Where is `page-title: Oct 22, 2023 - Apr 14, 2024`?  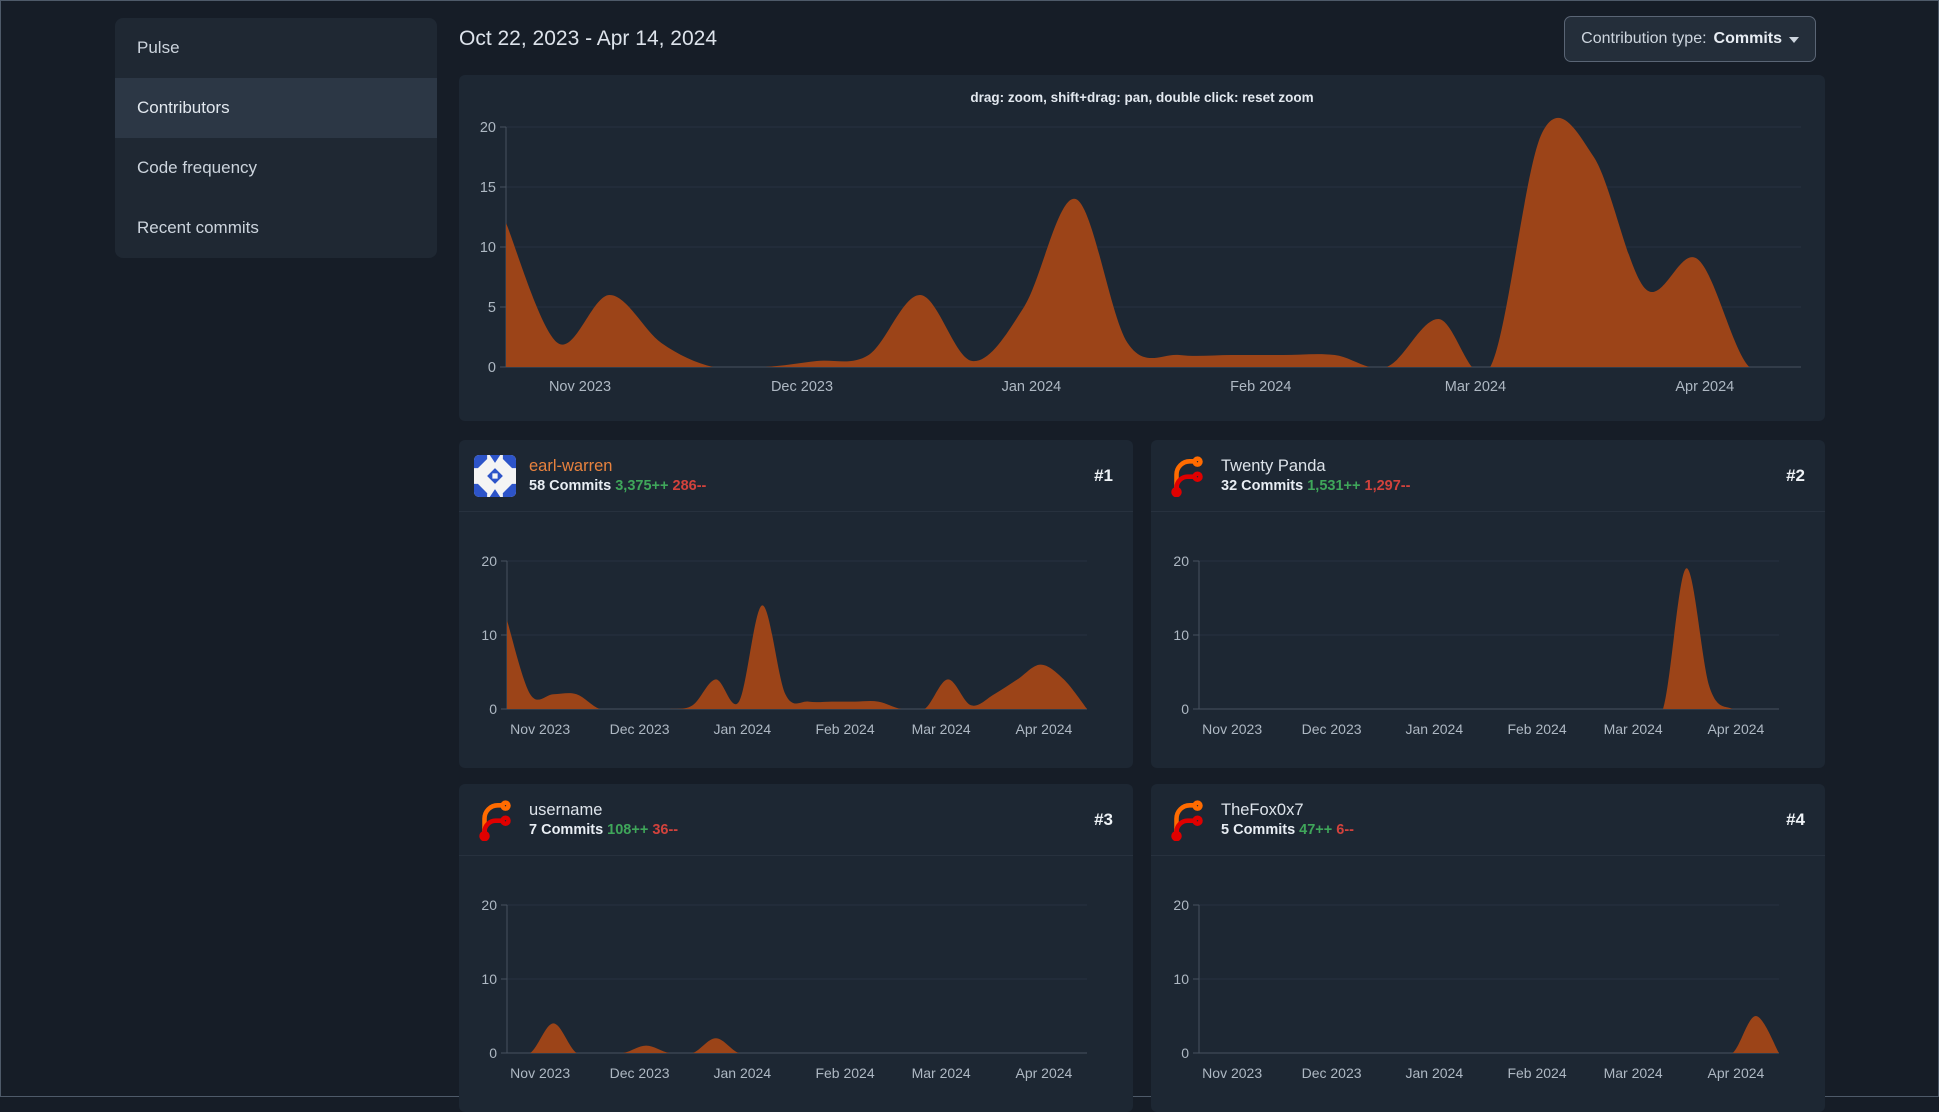 page-title: Oct 22, 2023 - Apr 14, 2024 is located at coordinates (588, 38).